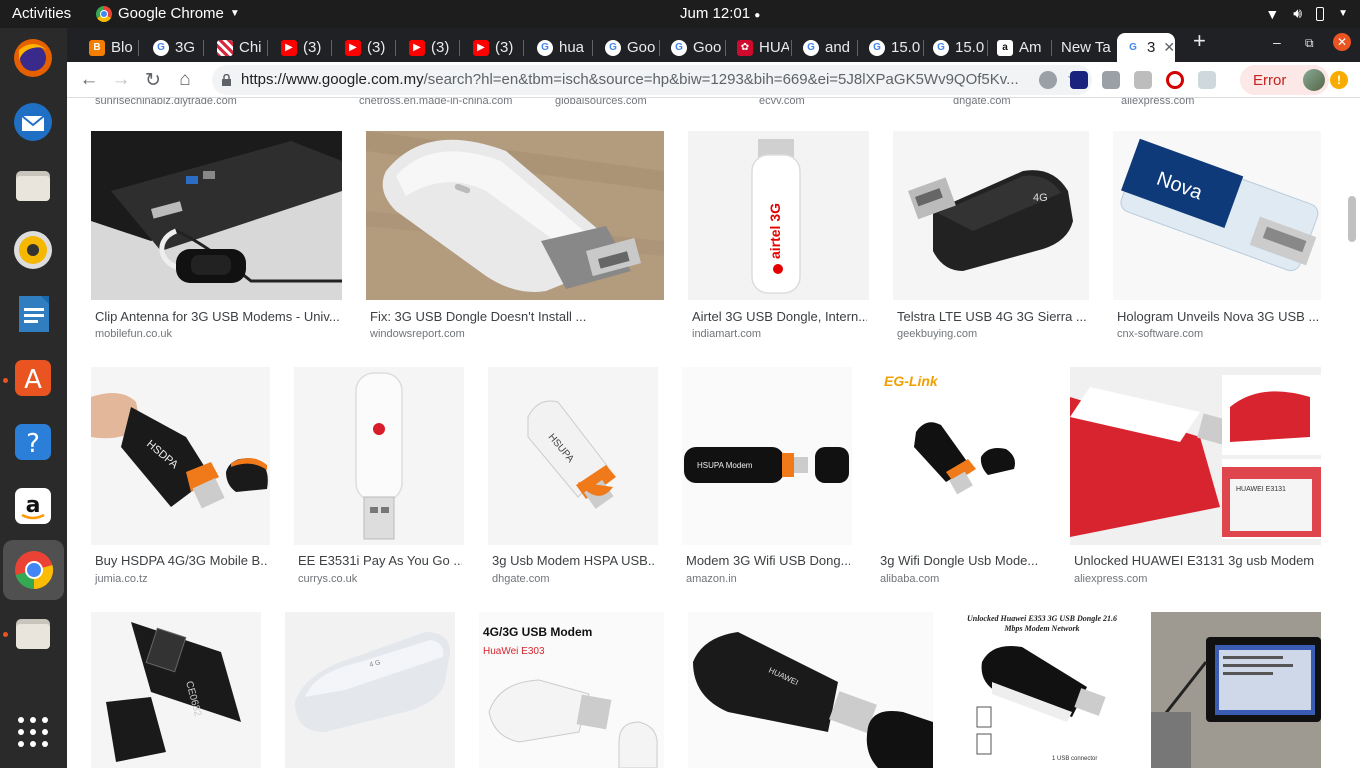 The image size is (1360, 768). I want to click on result-source: jumia.co.tz, so click(121, 579).